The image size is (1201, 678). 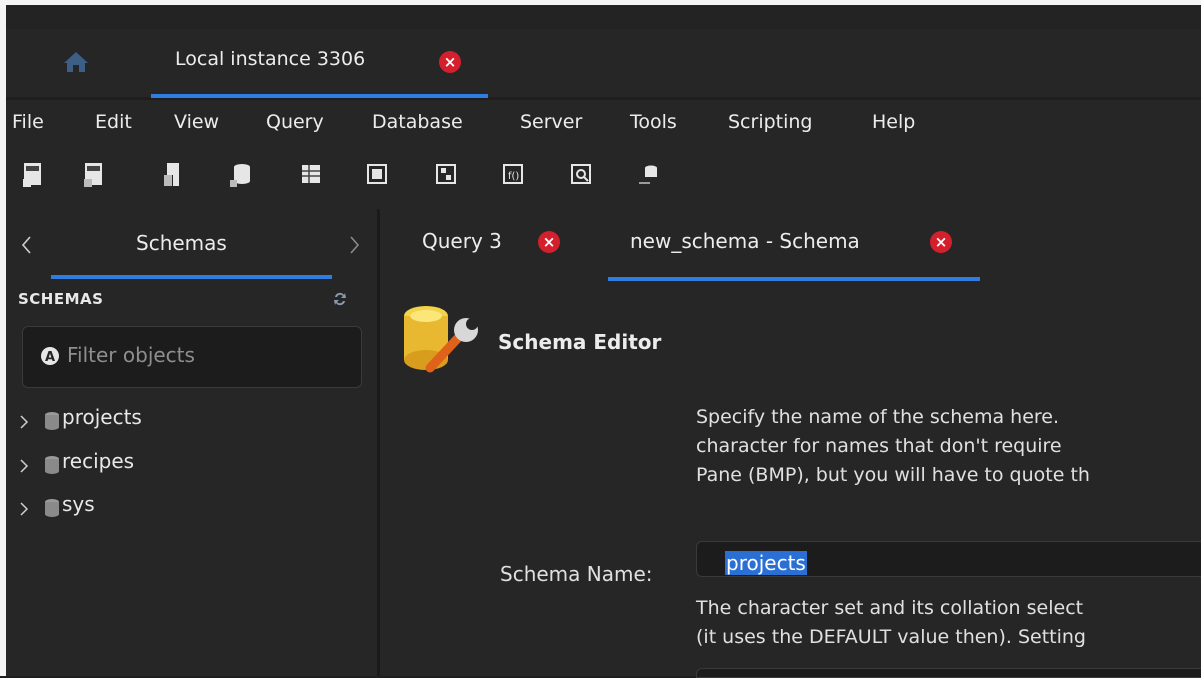 I want to click on inspector-icon, so click(x=173, y=175).